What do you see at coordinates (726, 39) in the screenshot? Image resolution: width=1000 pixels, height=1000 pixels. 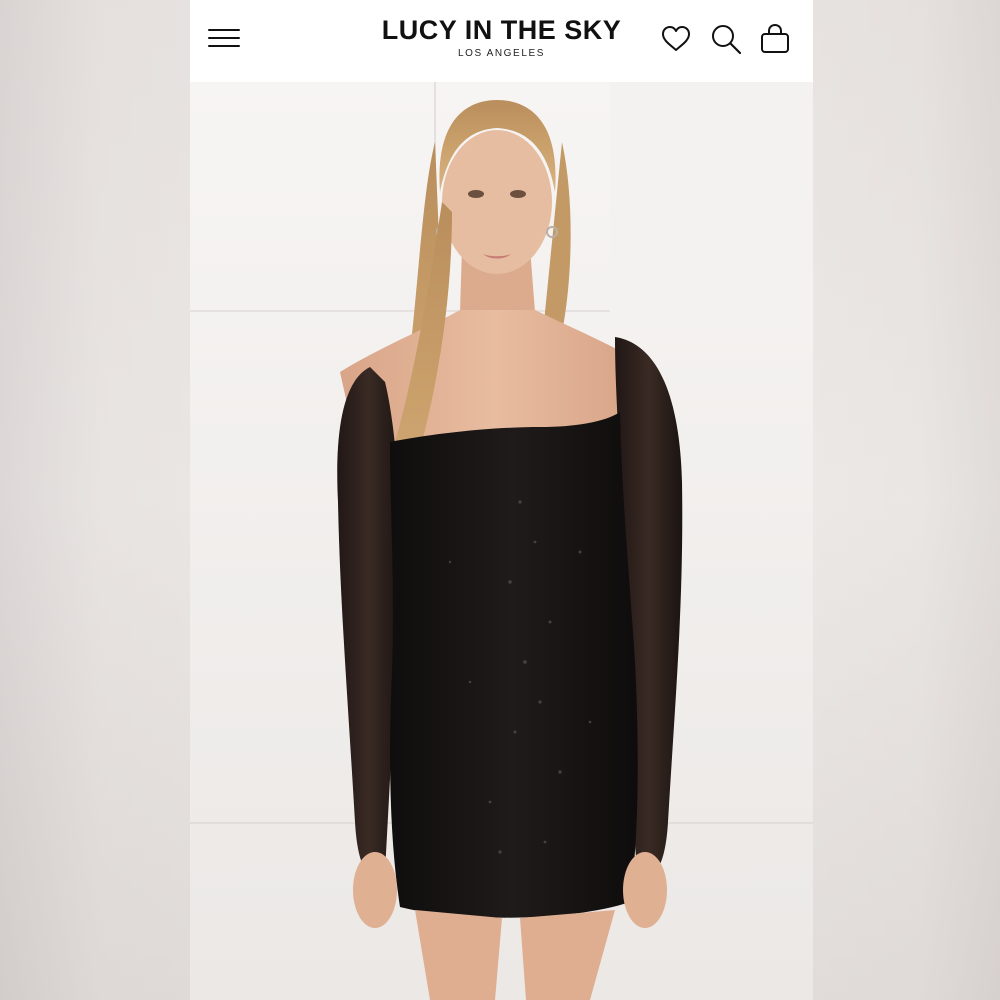 I see `search-icon` at bounding box center [726, 39].